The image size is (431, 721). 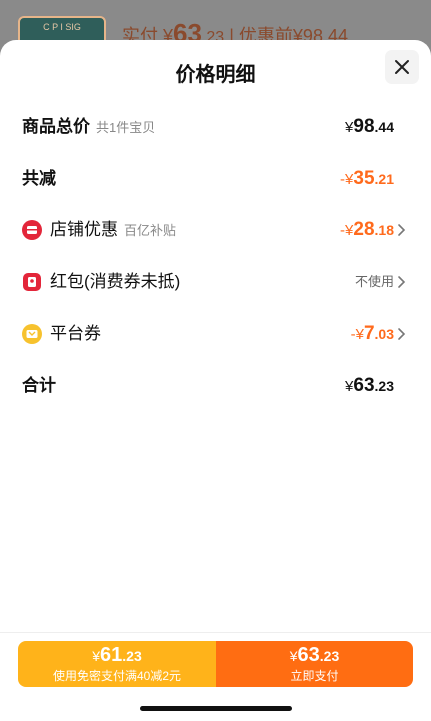 I want to click on row-grand-total: 合计 ¥63.23, so click(x=215, y=386).